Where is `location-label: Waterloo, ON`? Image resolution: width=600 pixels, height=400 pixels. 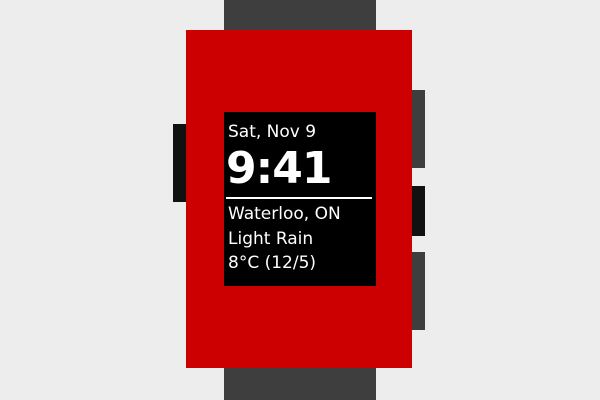
location-label: Waterloo, ON is located at coordinates (284, 214).